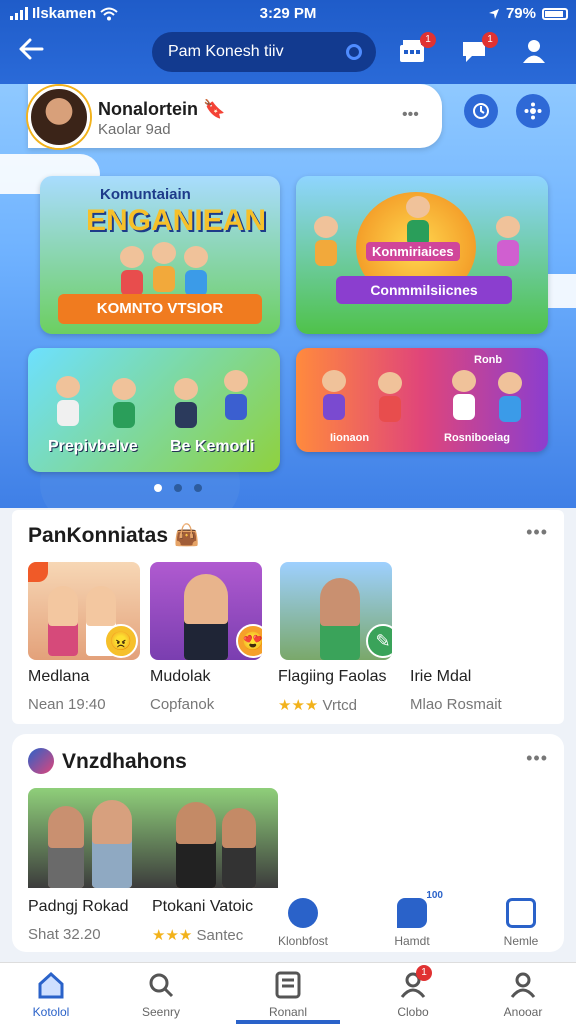  What do you see at coordinates (521, 941) in the screenshot?
I see `action-label: Nemle` at bounding box center [521, 941].